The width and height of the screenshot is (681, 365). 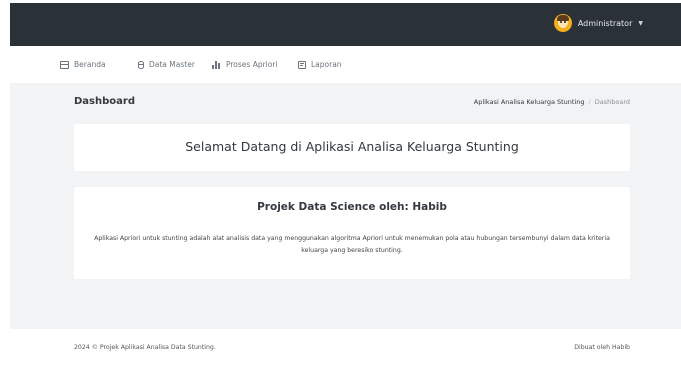 I want to click on nav-item-proses-apriori: Proses Apriori, so click(x=245, y=64).